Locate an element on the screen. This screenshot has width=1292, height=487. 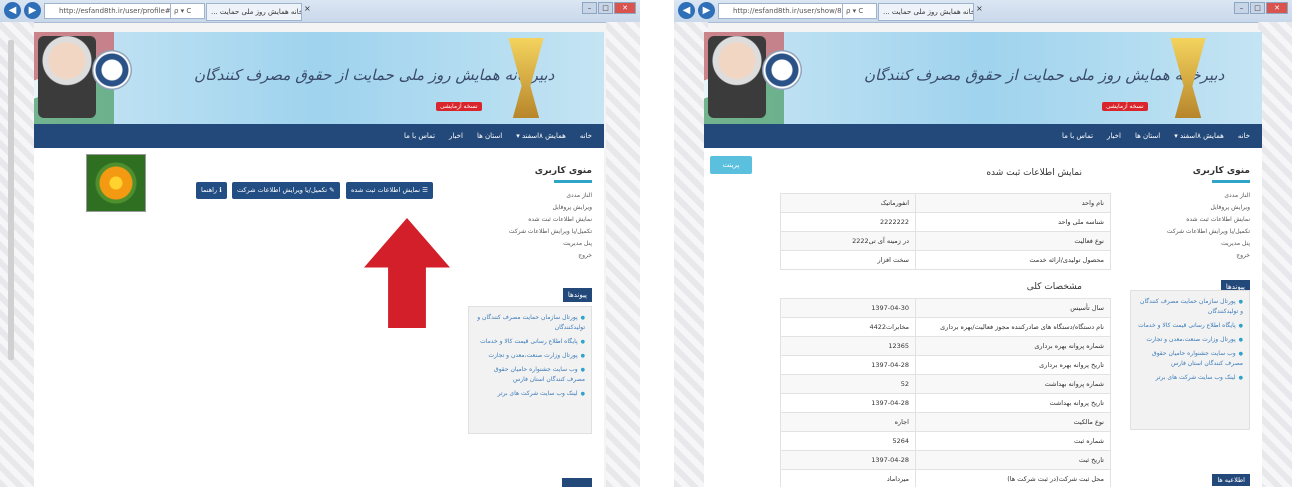
table-value: اجاره is located at coordinates (848, 422).